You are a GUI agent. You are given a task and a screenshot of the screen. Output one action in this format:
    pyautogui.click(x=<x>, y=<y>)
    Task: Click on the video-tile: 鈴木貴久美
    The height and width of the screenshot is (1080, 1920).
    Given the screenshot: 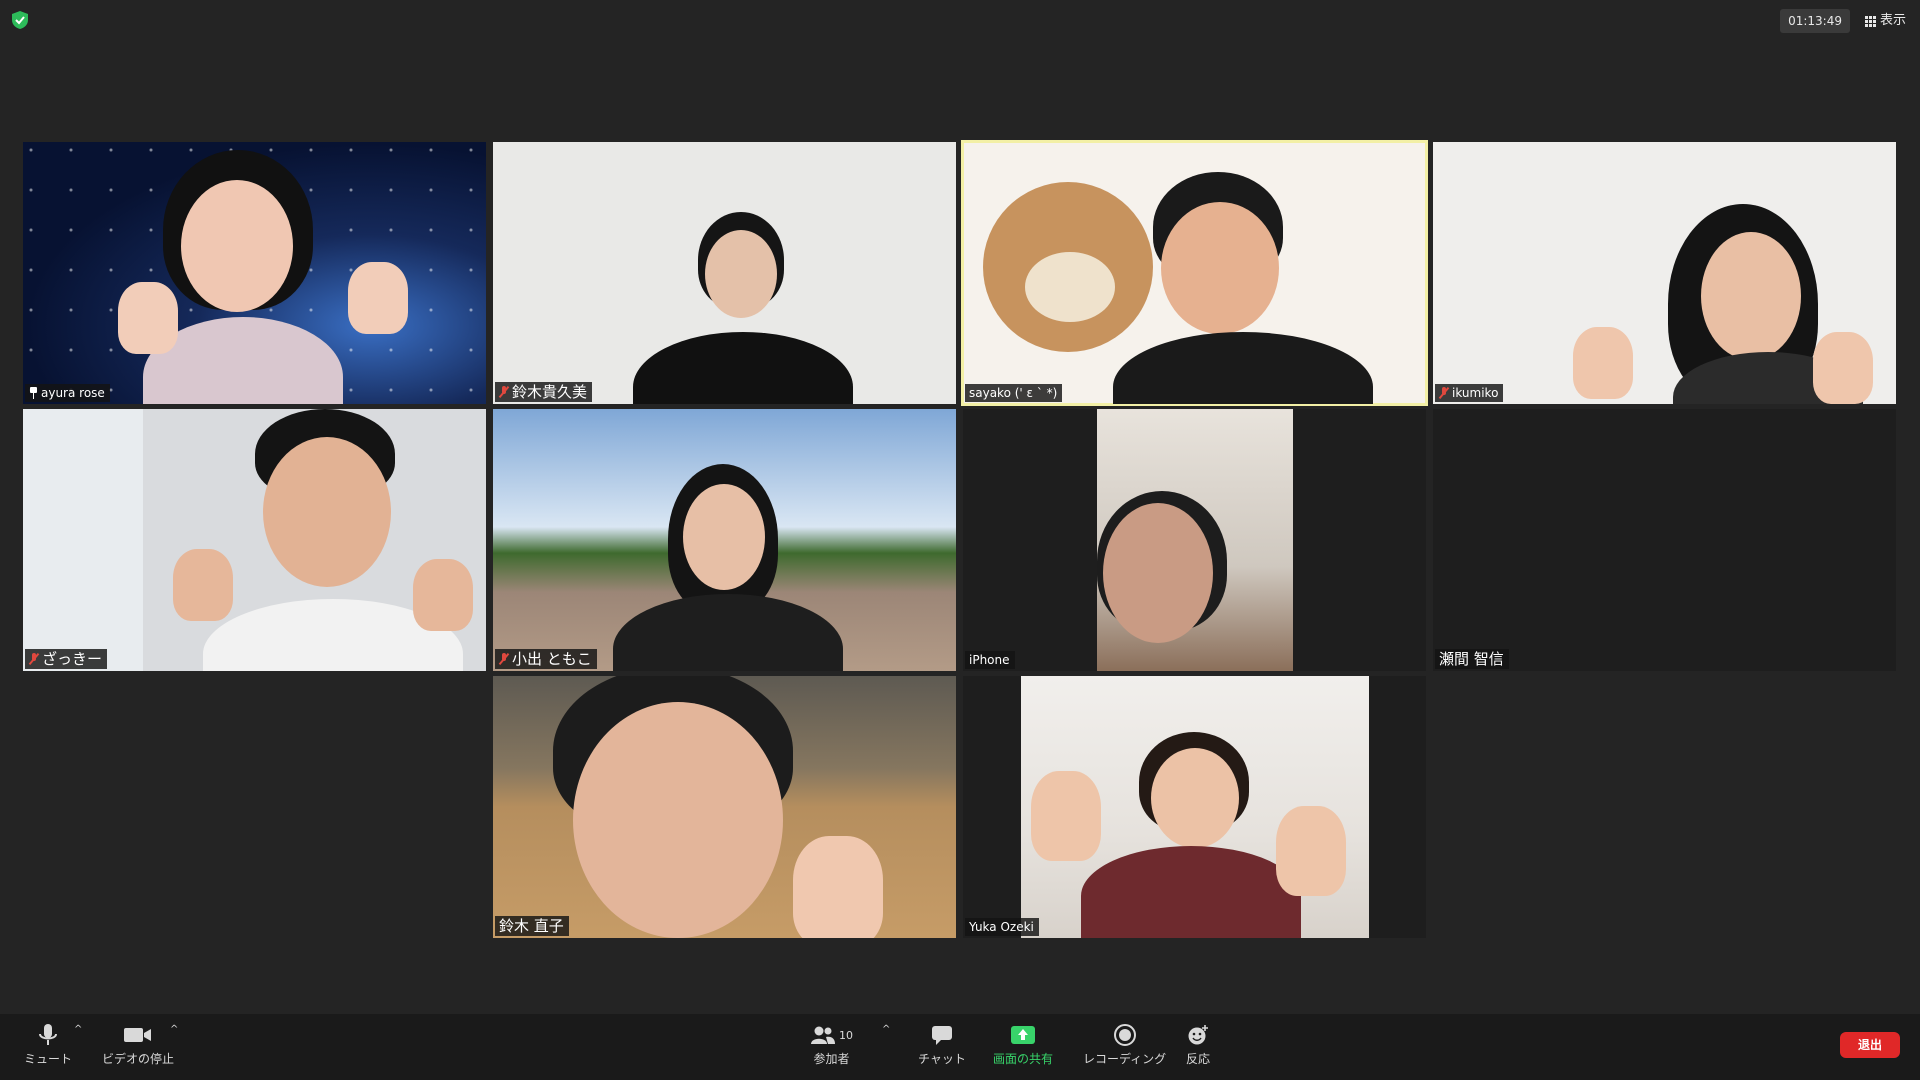 What is the action you would take?
    pyautogui.click(x=724, y=273)
    